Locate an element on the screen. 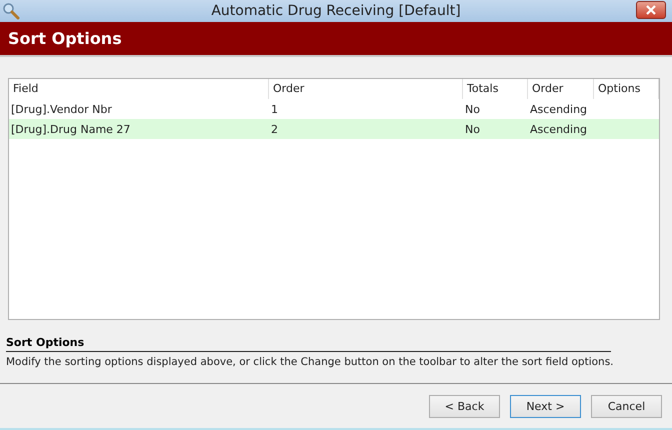 This screenshot has width=672, height=430. page-title: Sort Options is located at coordinates (65, 38).